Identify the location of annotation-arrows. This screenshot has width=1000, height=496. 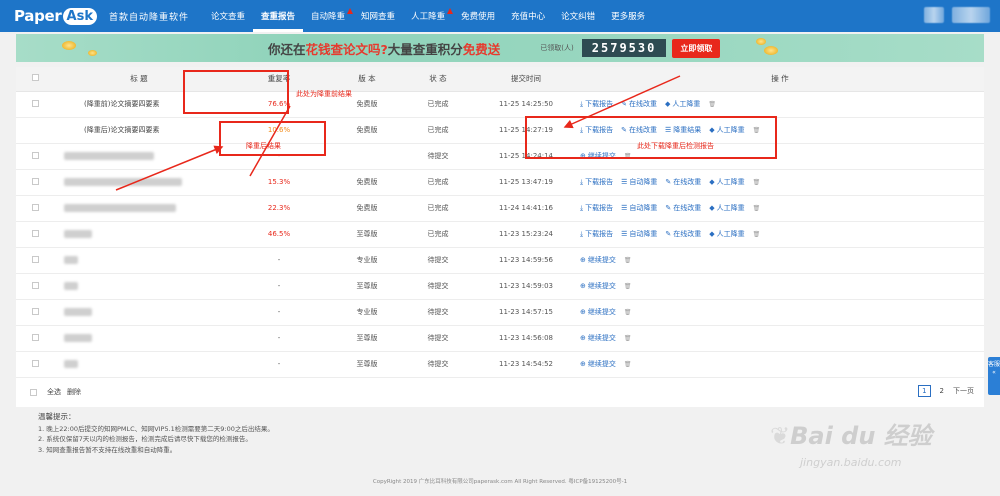
(398, 133).